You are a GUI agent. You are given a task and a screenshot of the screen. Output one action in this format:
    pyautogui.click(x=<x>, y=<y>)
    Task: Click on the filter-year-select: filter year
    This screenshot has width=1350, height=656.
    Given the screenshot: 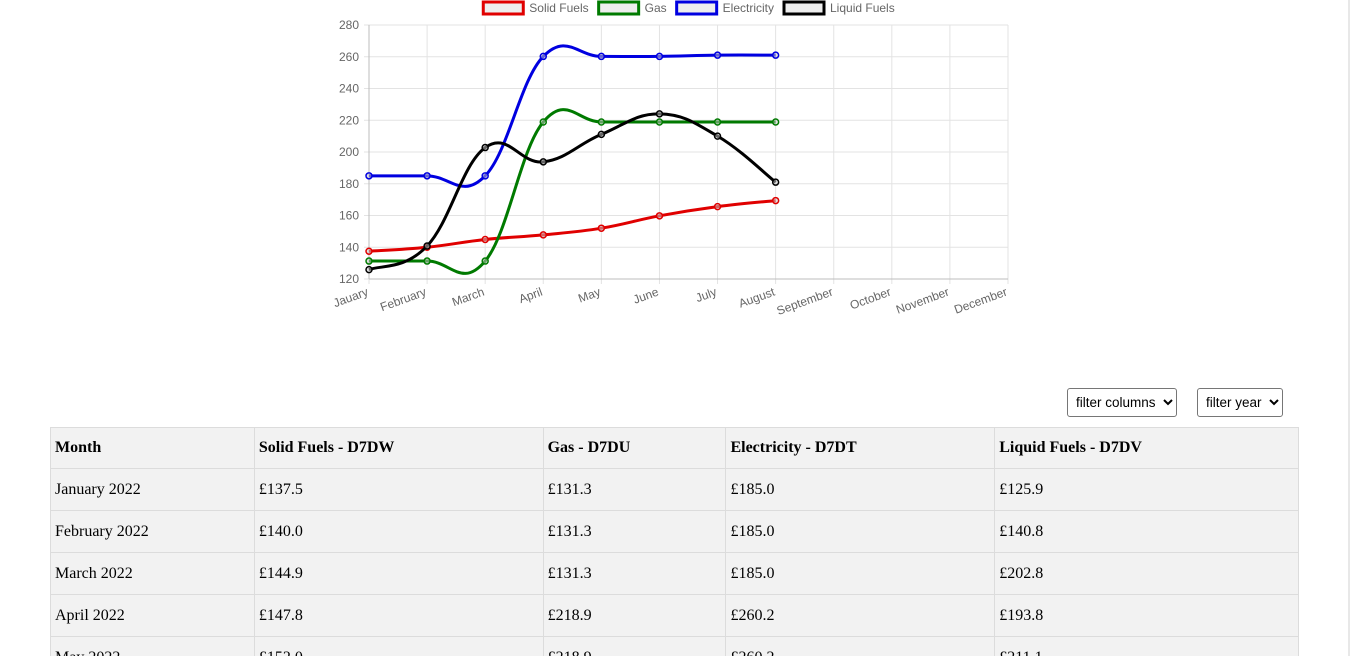 What is the action you would take?
    pyautogui.click(x=1240, y=402)
    